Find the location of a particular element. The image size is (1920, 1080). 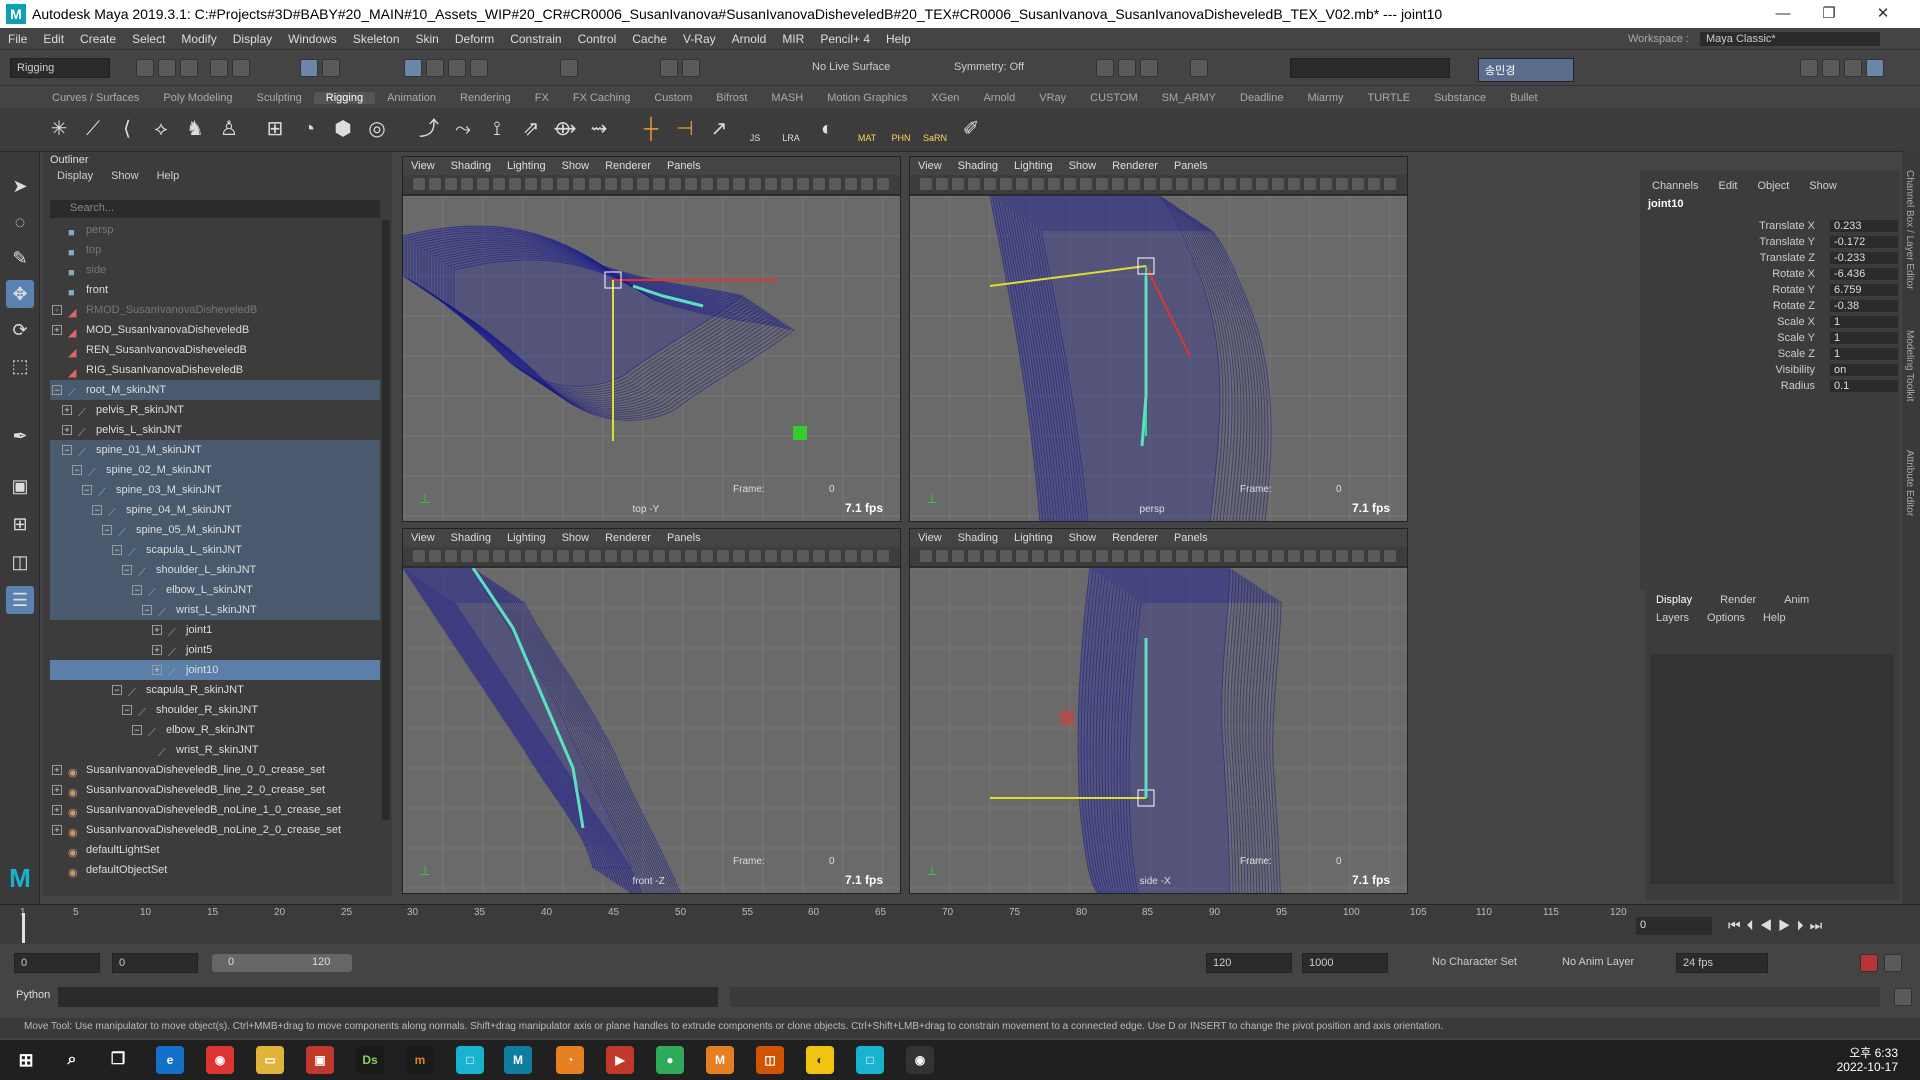

channel-attr-row: Rotate X -6.436 is located at coordinates (1770, 276).